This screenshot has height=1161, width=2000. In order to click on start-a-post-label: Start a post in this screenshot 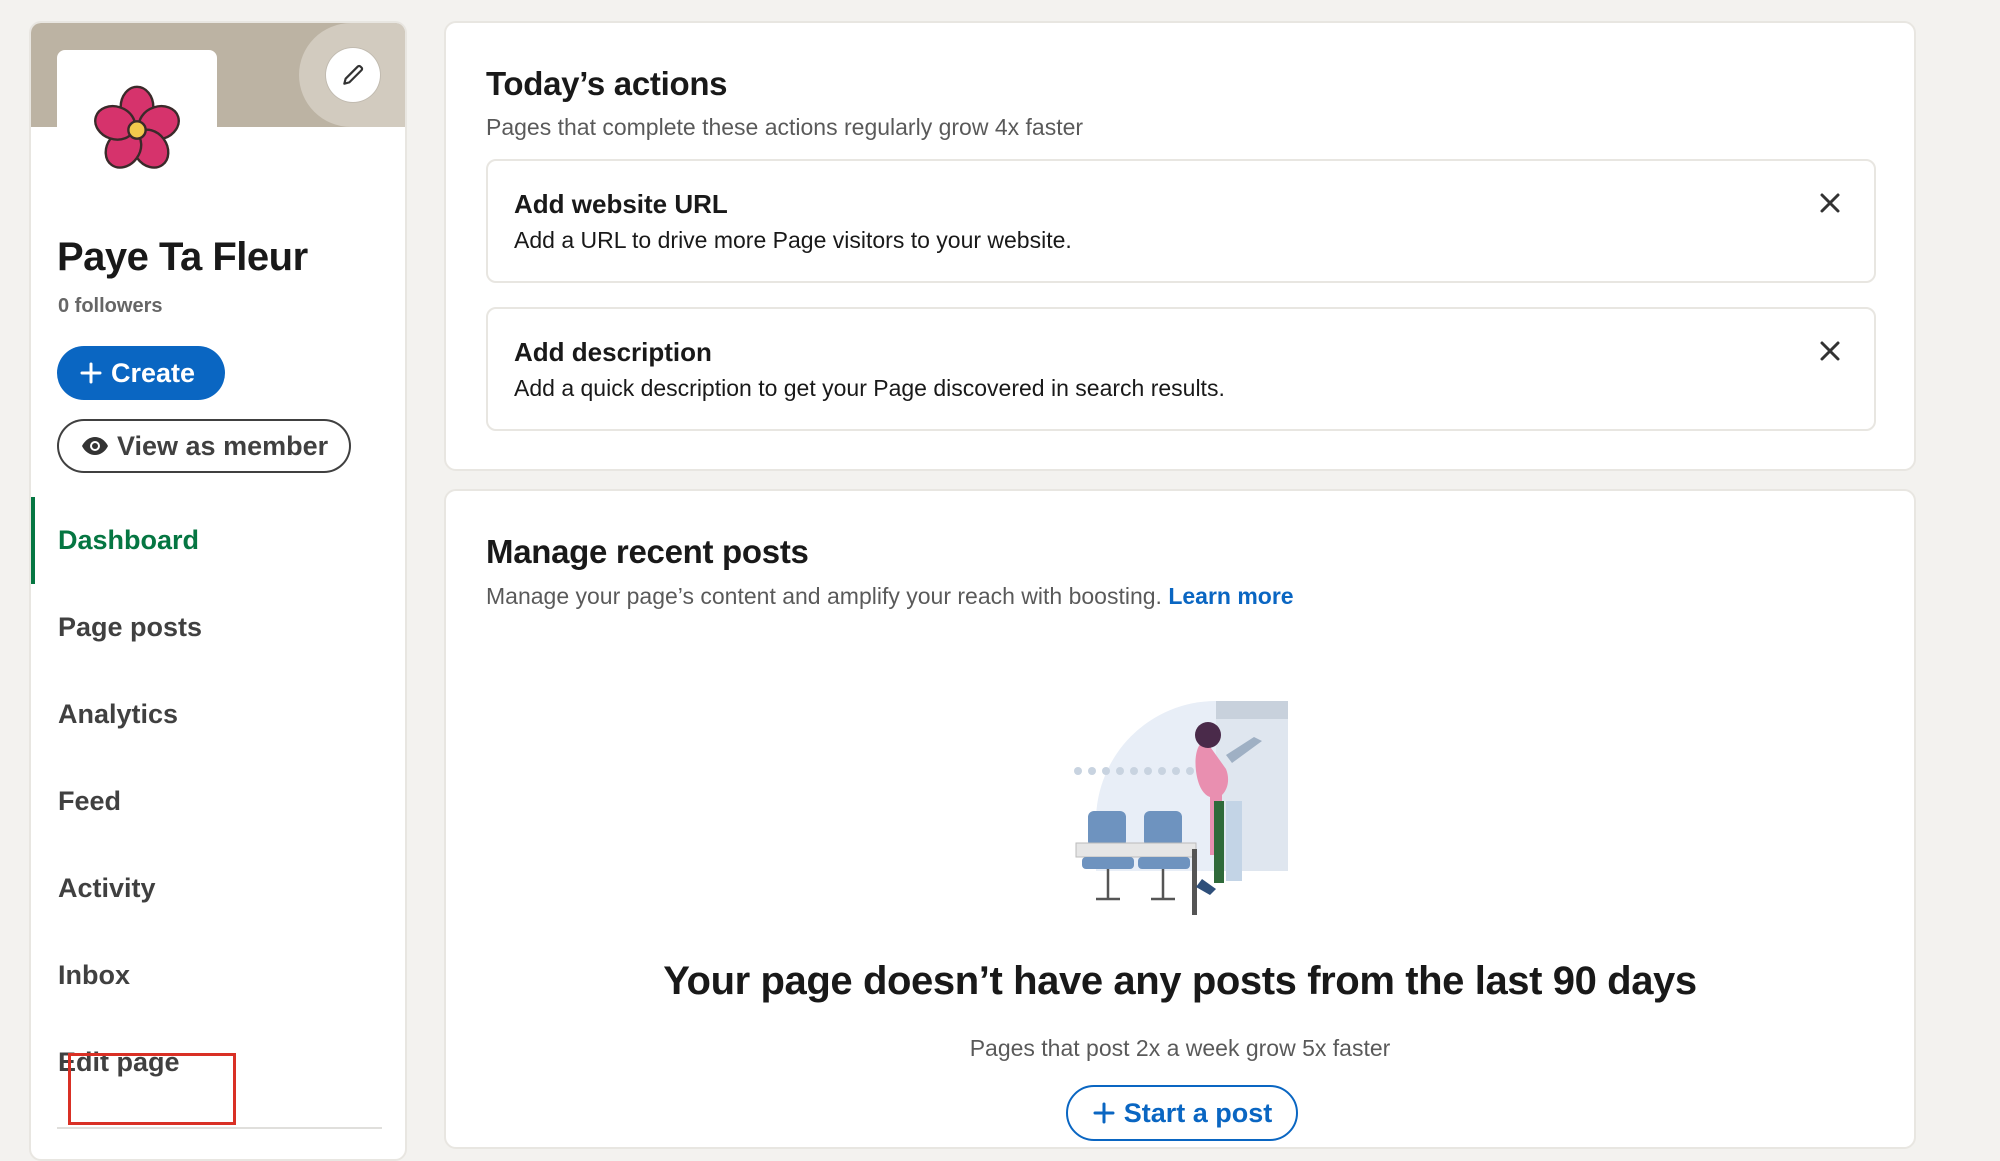, I will do `click(1198, 1112)`.